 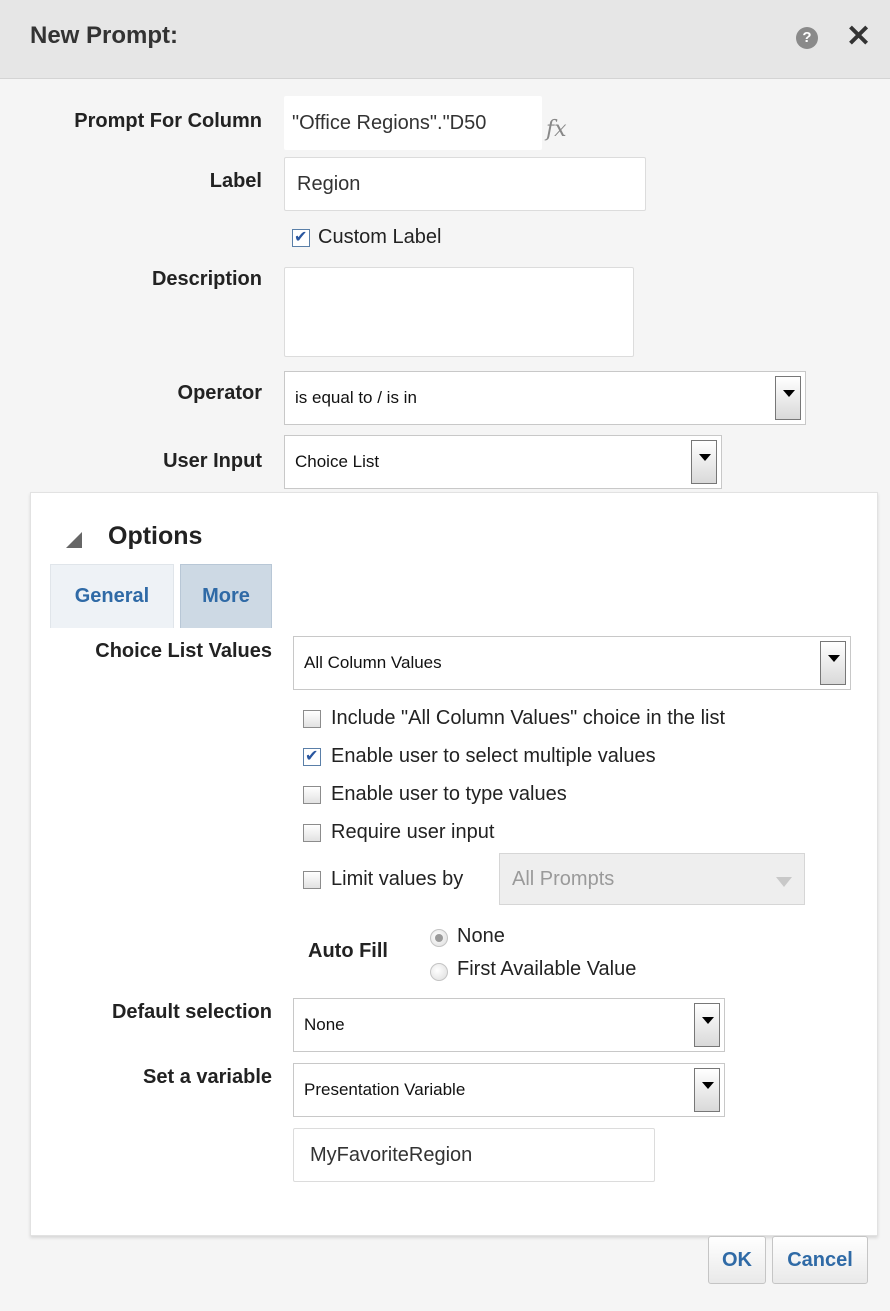 What do you see at coordinates (324, 1024) in the screenshot?
I see `default-selection-value: None` at bounding box center [324, 1024].